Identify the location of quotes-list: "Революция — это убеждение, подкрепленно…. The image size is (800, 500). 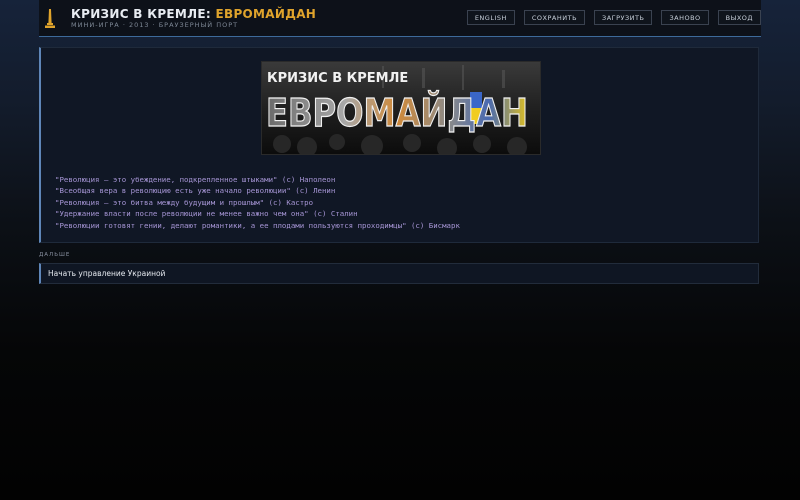
(257, 202).